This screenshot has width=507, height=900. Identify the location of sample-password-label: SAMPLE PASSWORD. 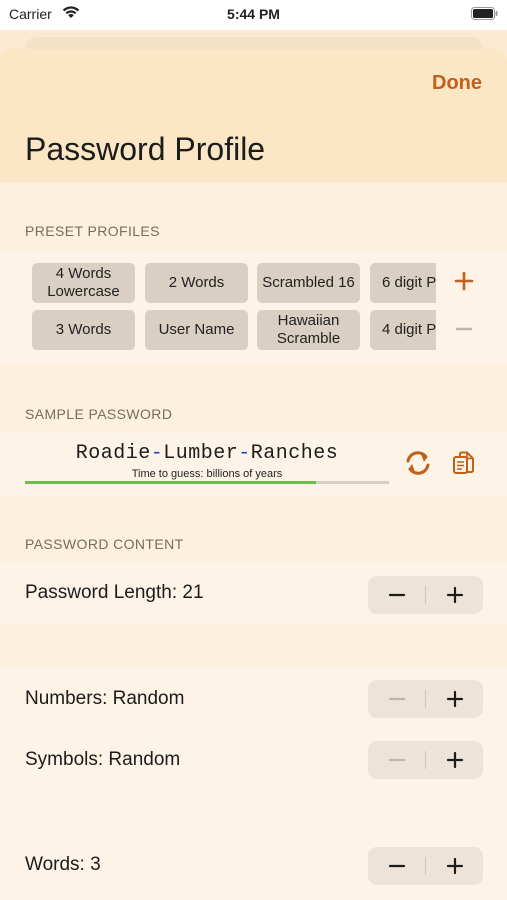
(99, 414).